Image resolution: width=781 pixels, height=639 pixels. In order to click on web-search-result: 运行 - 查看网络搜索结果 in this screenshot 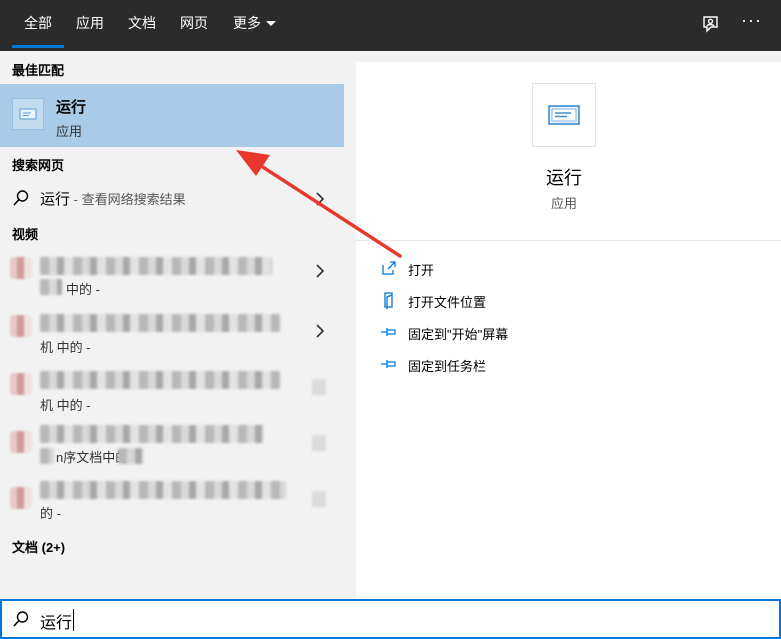, I will do `click(172, 198)`.